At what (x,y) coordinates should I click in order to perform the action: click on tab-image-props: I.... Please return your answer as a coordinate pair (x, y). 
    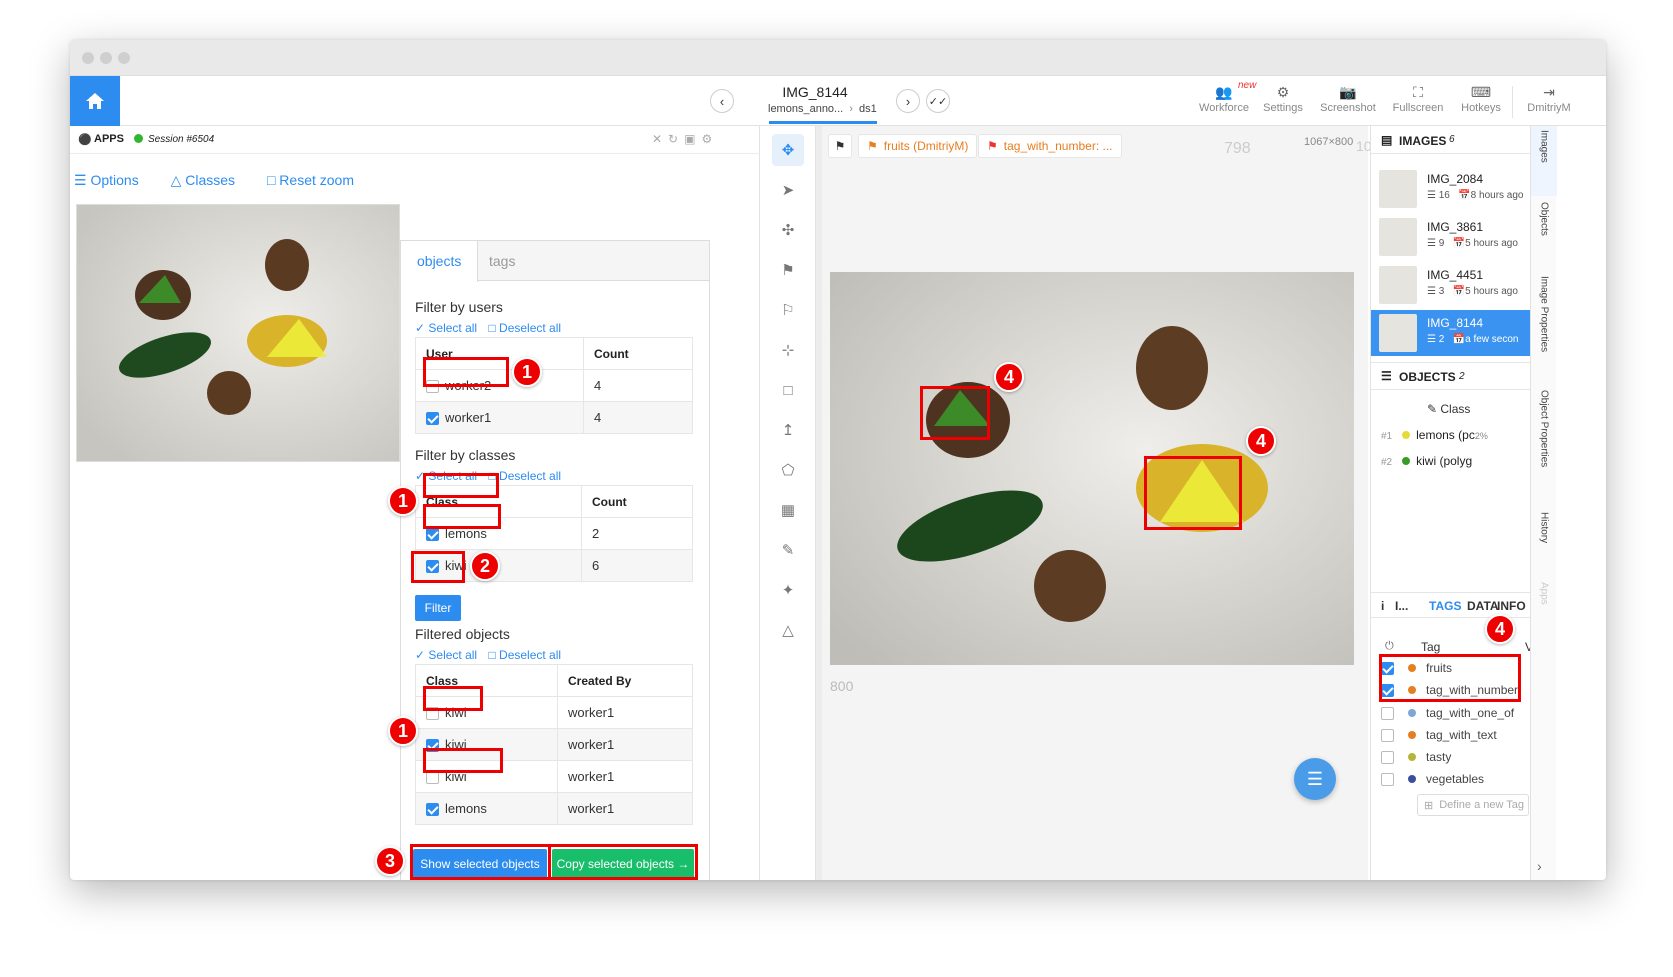
    Looking at the image, I should click on (1401, 606).